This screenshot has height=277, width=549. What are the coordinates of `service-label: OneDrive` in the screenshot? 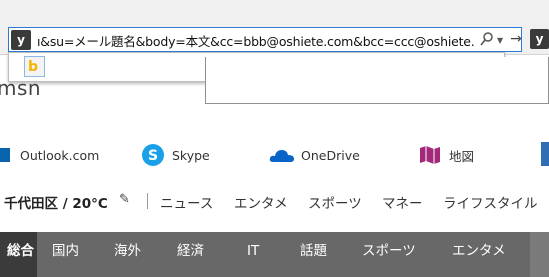 It's located at (330, 155).